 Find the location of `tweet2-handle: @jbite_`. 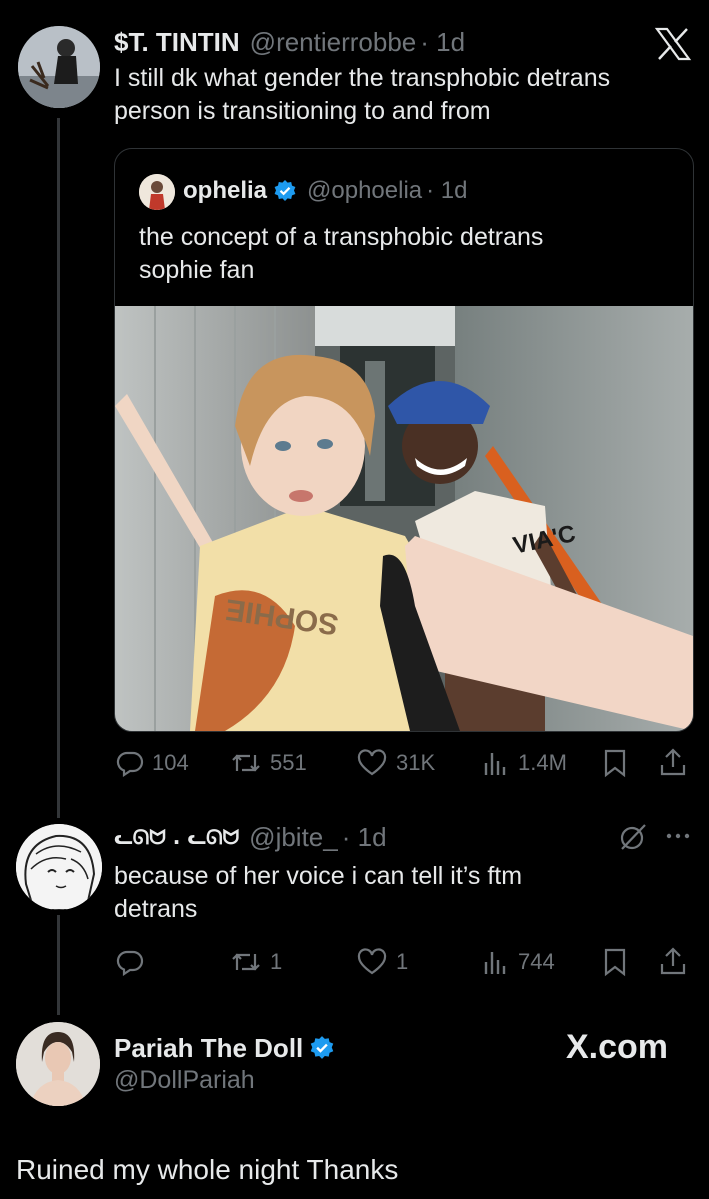

tweet2-handle: @jbite_ is located at coordinates (293, 837).